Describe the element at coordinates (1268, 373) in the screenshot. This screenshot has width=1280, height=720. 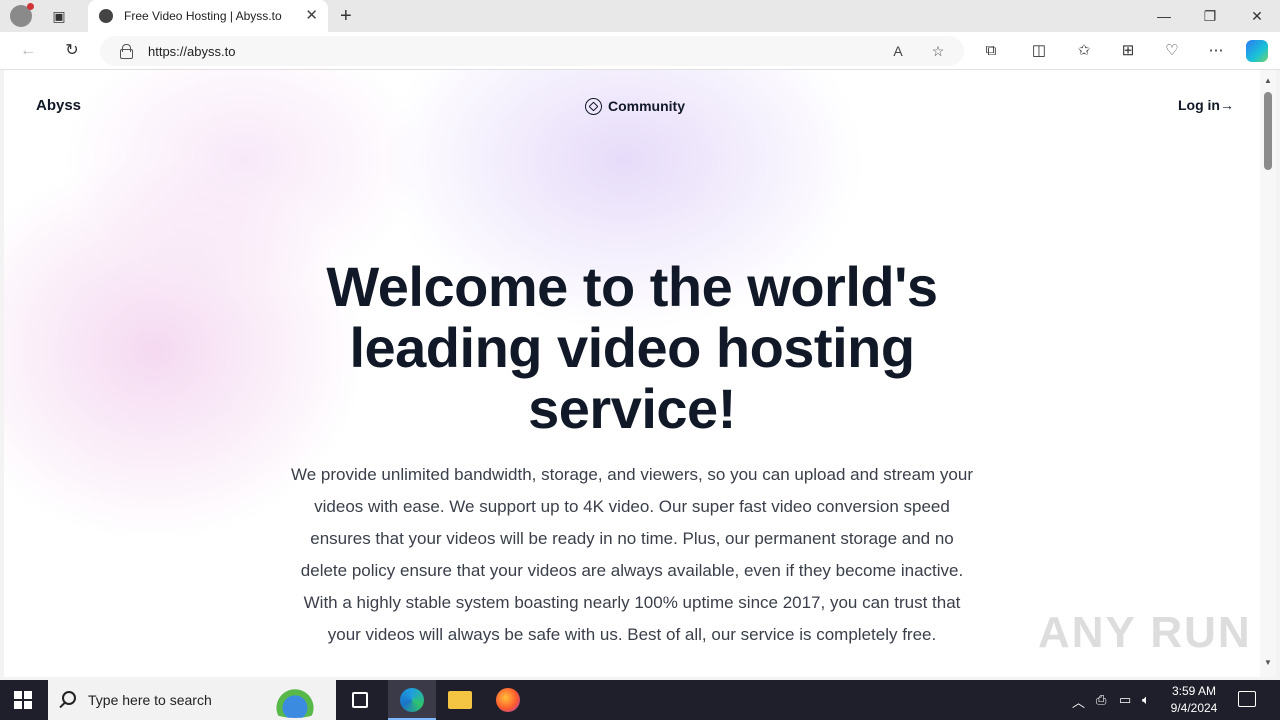
I see `page-scrollbar: ▲ ▼` at that location.